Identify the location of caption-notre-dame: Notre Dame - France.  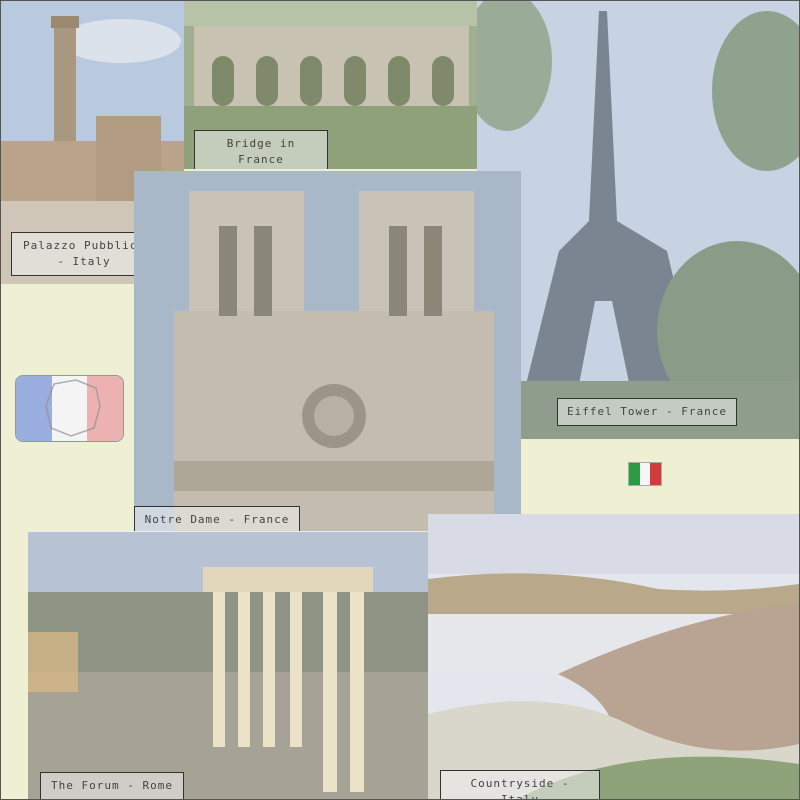
(217, 518).